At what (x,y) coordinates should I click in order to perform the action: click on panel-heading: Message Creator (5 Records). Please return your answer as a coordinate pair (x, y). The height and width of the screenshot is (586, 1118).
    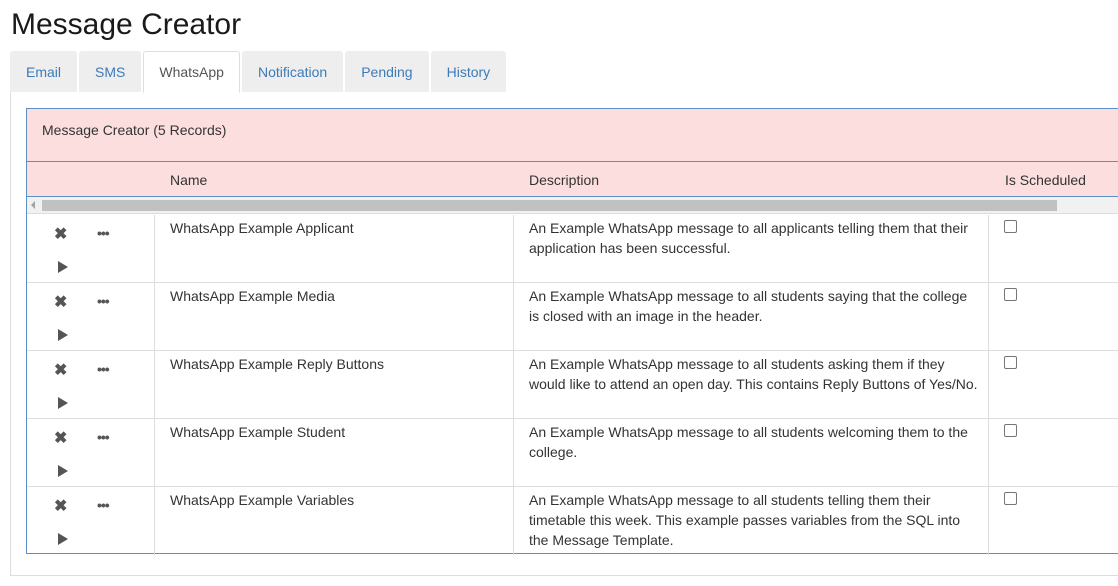
    Looking at the image, I should click on (572, 135).